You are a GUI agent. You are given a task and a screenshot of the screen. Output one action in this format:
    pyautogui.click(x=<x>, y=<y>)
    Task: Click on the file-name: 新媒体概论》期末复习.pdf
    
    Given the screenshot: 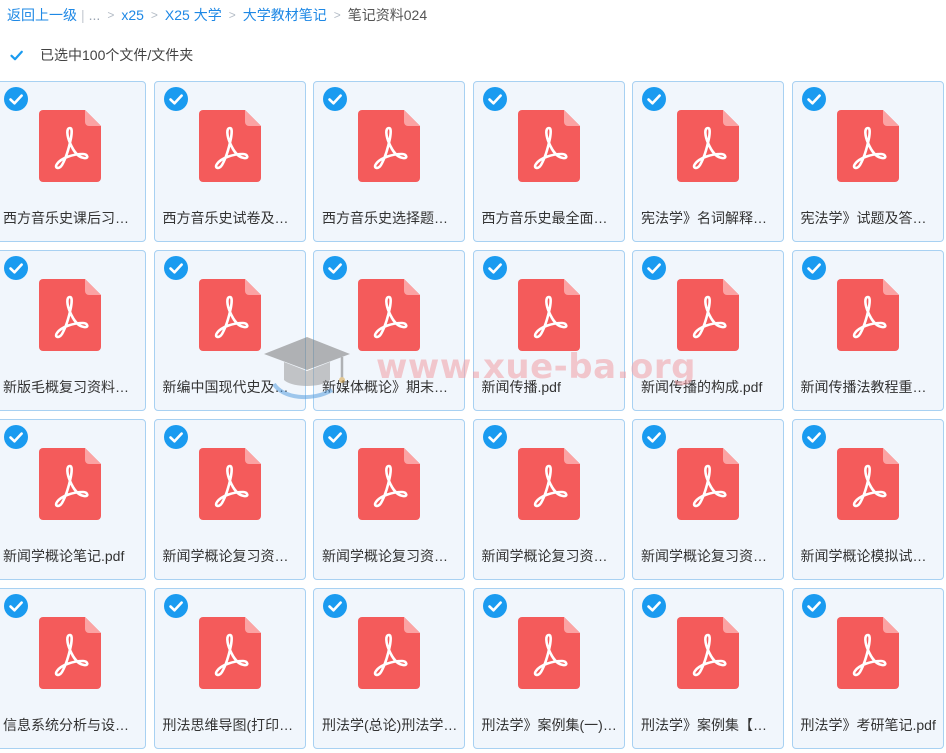 What is the action you would take?
    pyautogui.click(x=390, y=387)
    